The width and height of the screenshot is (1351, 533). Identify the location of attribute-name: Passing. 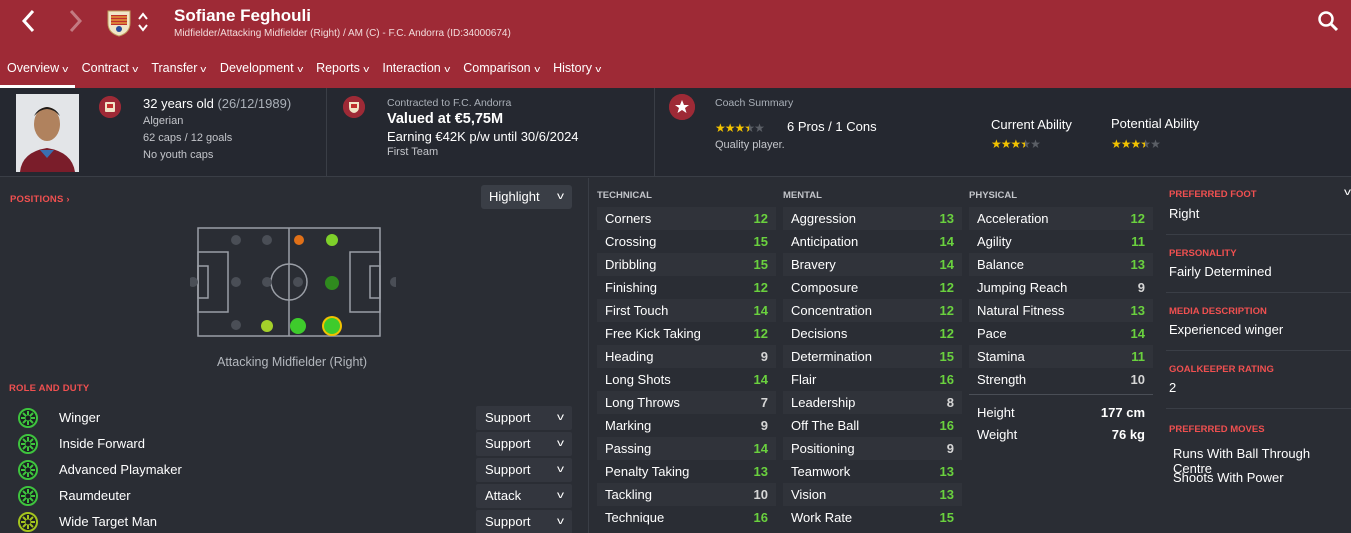
(628, 448).